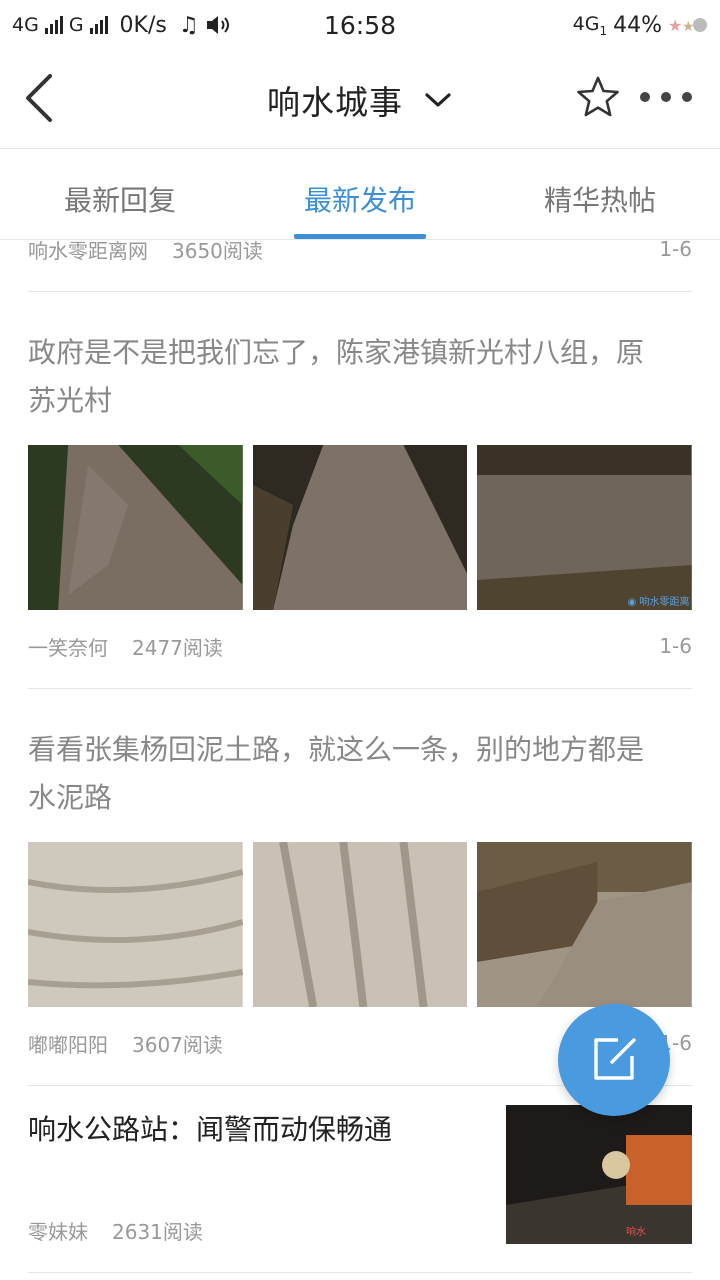 The image size is (720, 1280). I want to click on post-reads: 2631阅读, so click(157, 1231).